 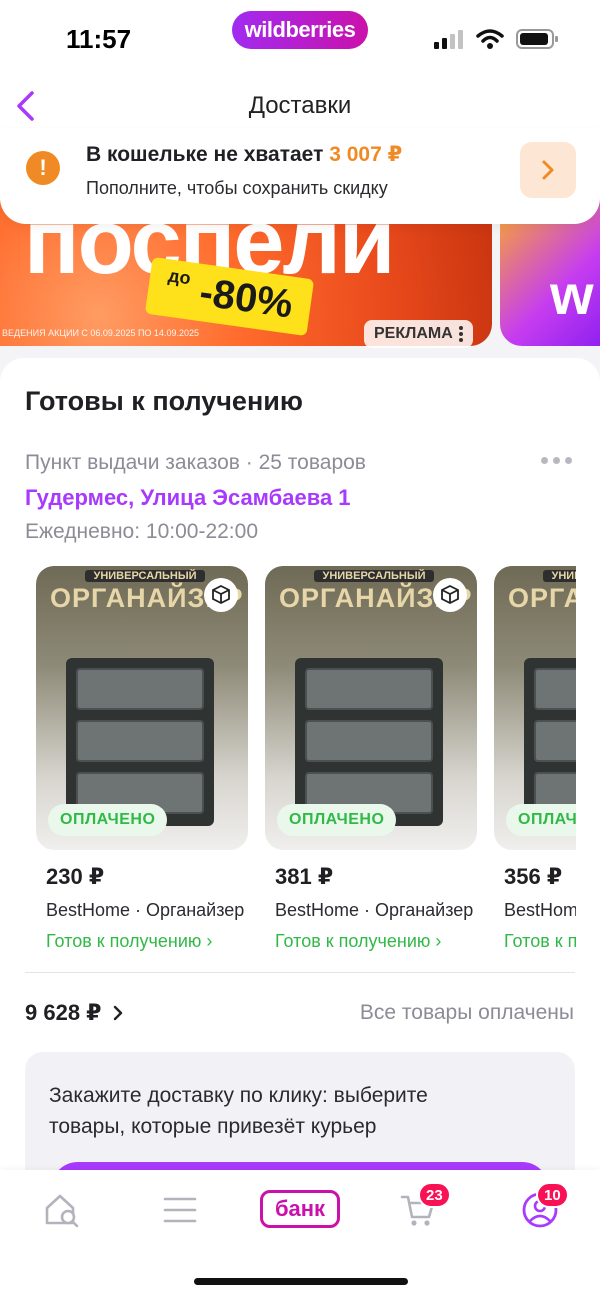 I want to click on banner-side-text: w, so click(x=572, y=294).